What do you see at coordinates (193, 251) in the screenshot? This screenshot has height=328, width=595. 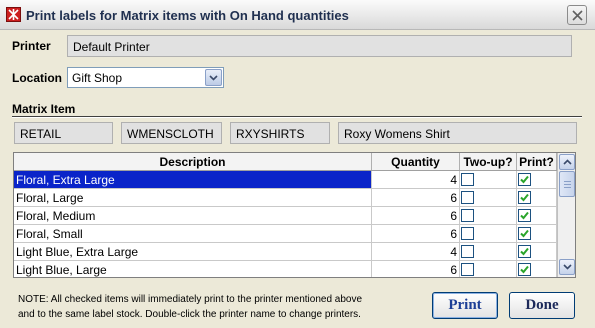 I see `row-description: Light Blue, Extra Large` at bounding box center [193, 251].